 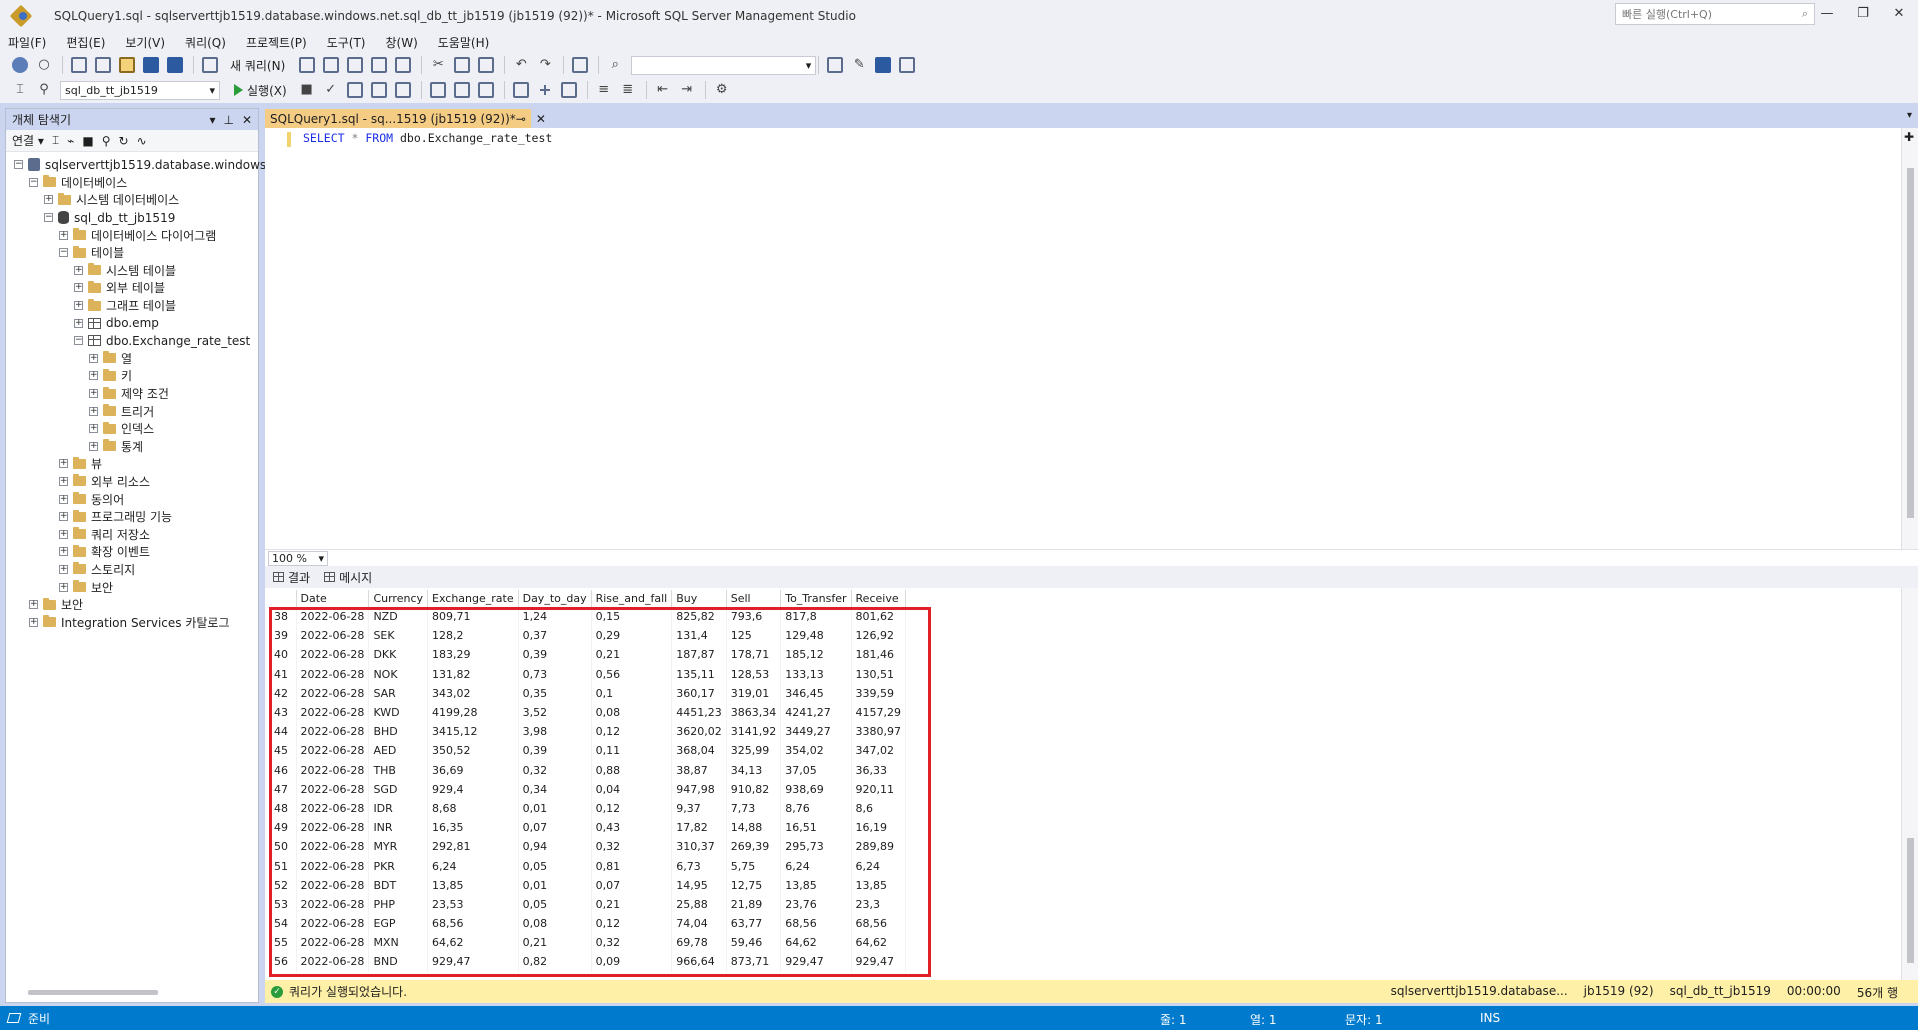 What do you see at coordinates (283, 599) in the screenshot?
I see `column-header` at bounding box center [283, 599].